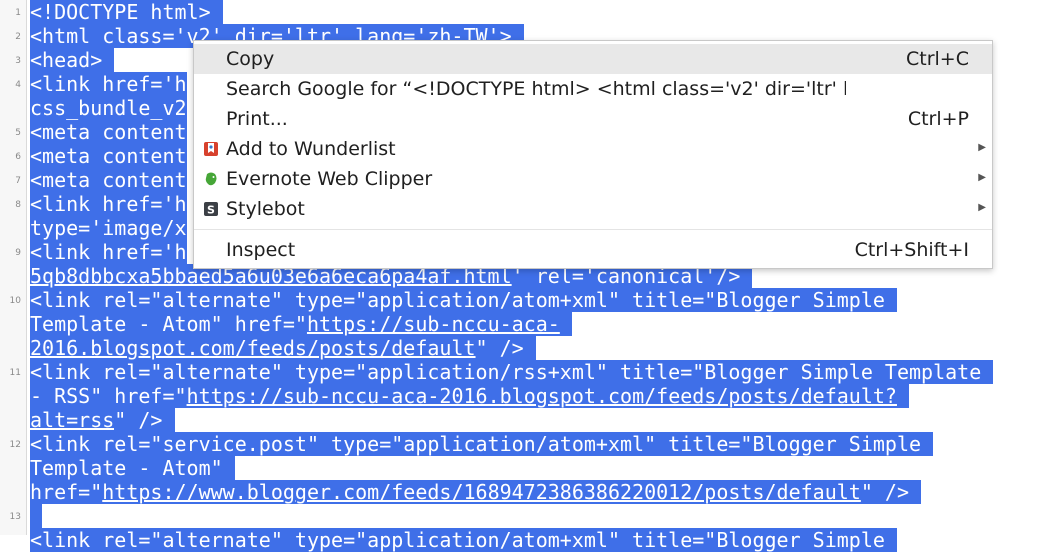 The image size is (1040, 552). Describe the element at coordinates (593, 149) in the screenshot. I see `menu-item-add-to-wunderlist: Add to Wunderlist ▶` at that location.